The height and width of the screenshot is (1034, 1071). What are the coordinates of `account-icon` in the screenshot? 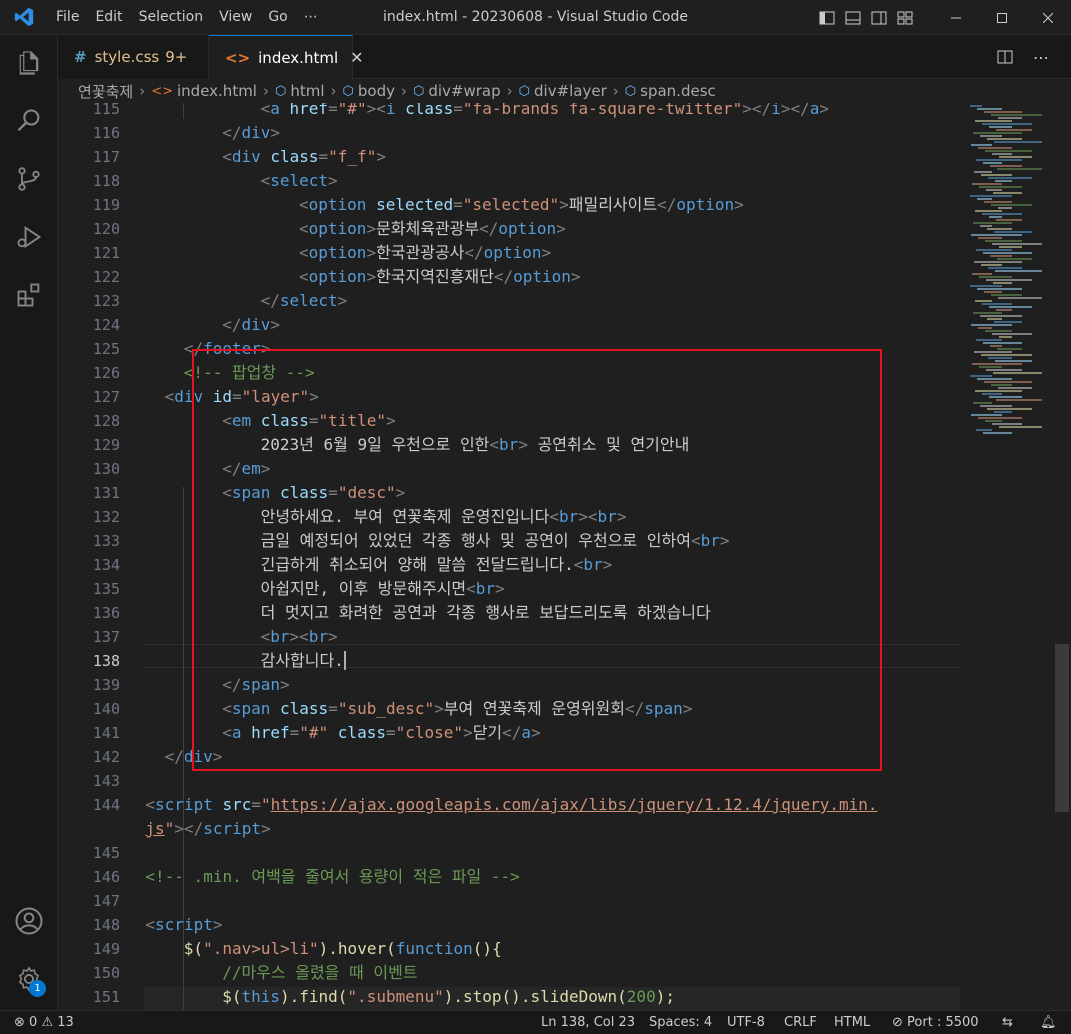 It's located at (29, 921).